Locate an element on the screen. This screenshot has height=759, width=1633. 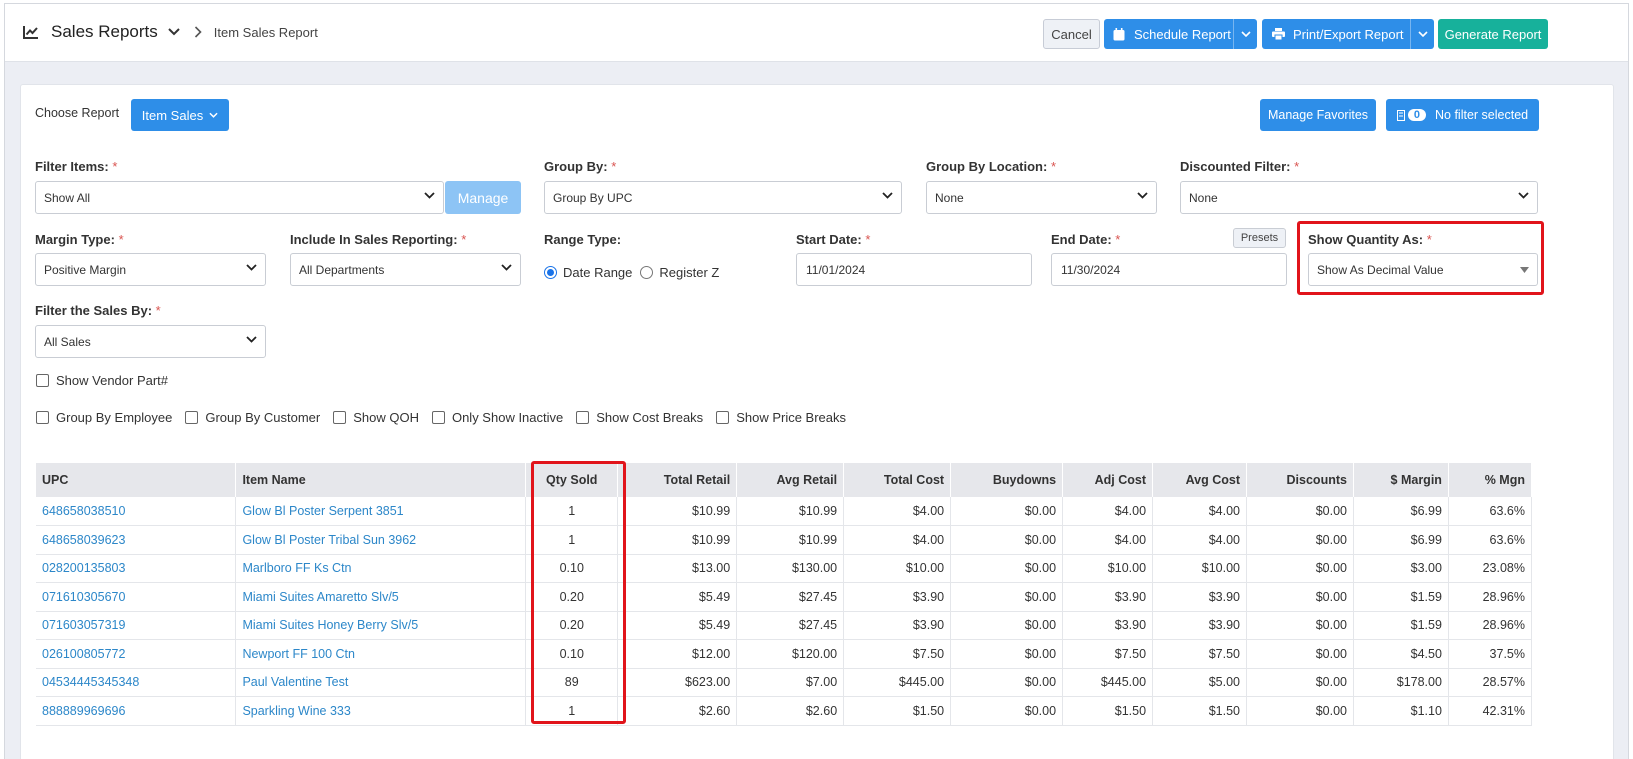
col-header-avg-retail: Avg Retail is located at coordinates (790, 480).